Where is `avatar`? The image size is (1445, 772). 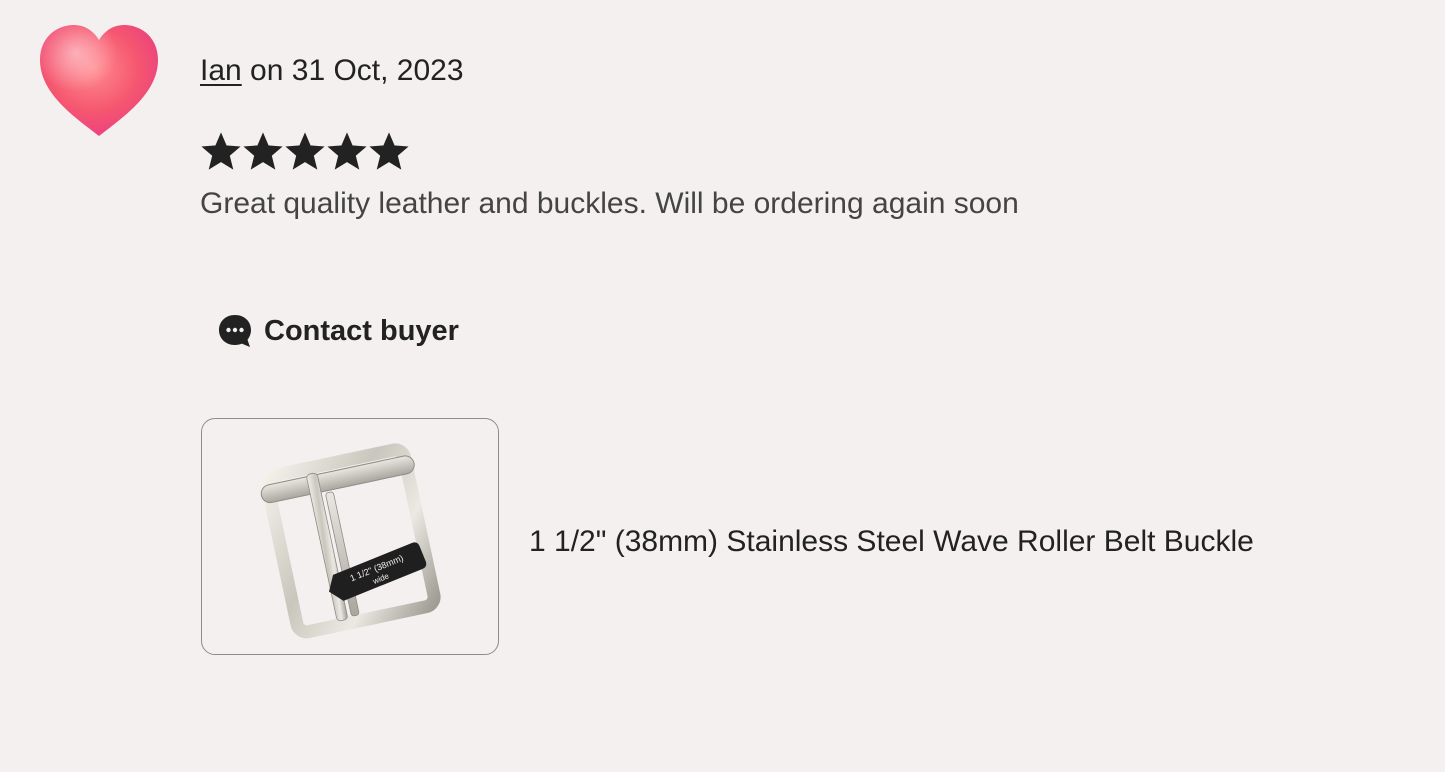
avatar is located at coordinates (99, 81).